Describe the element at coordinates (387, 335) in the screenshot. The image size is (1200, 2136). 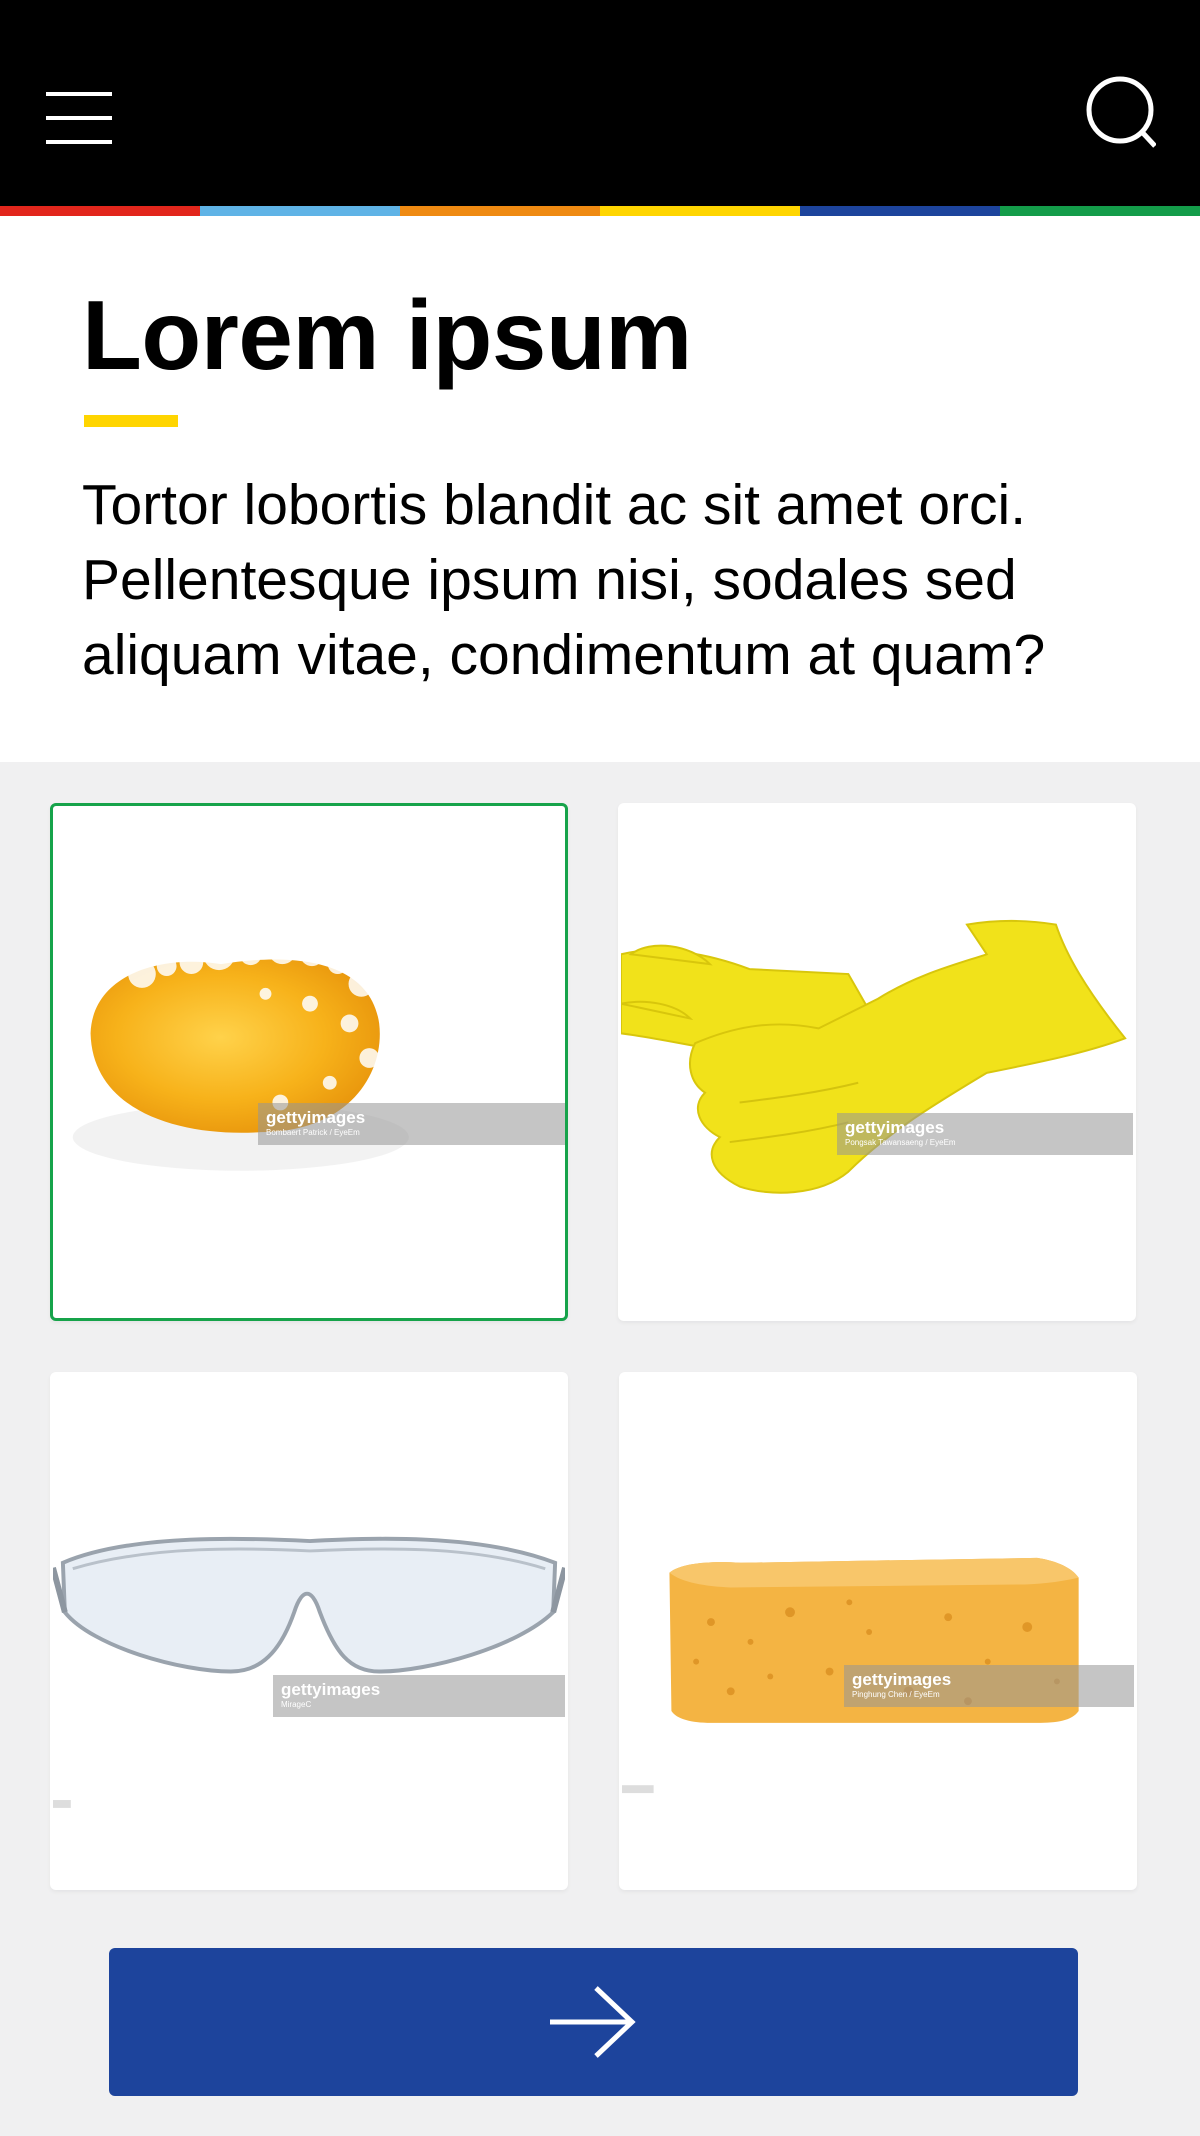
I see `page-title: Lorem ipsum` at that location.